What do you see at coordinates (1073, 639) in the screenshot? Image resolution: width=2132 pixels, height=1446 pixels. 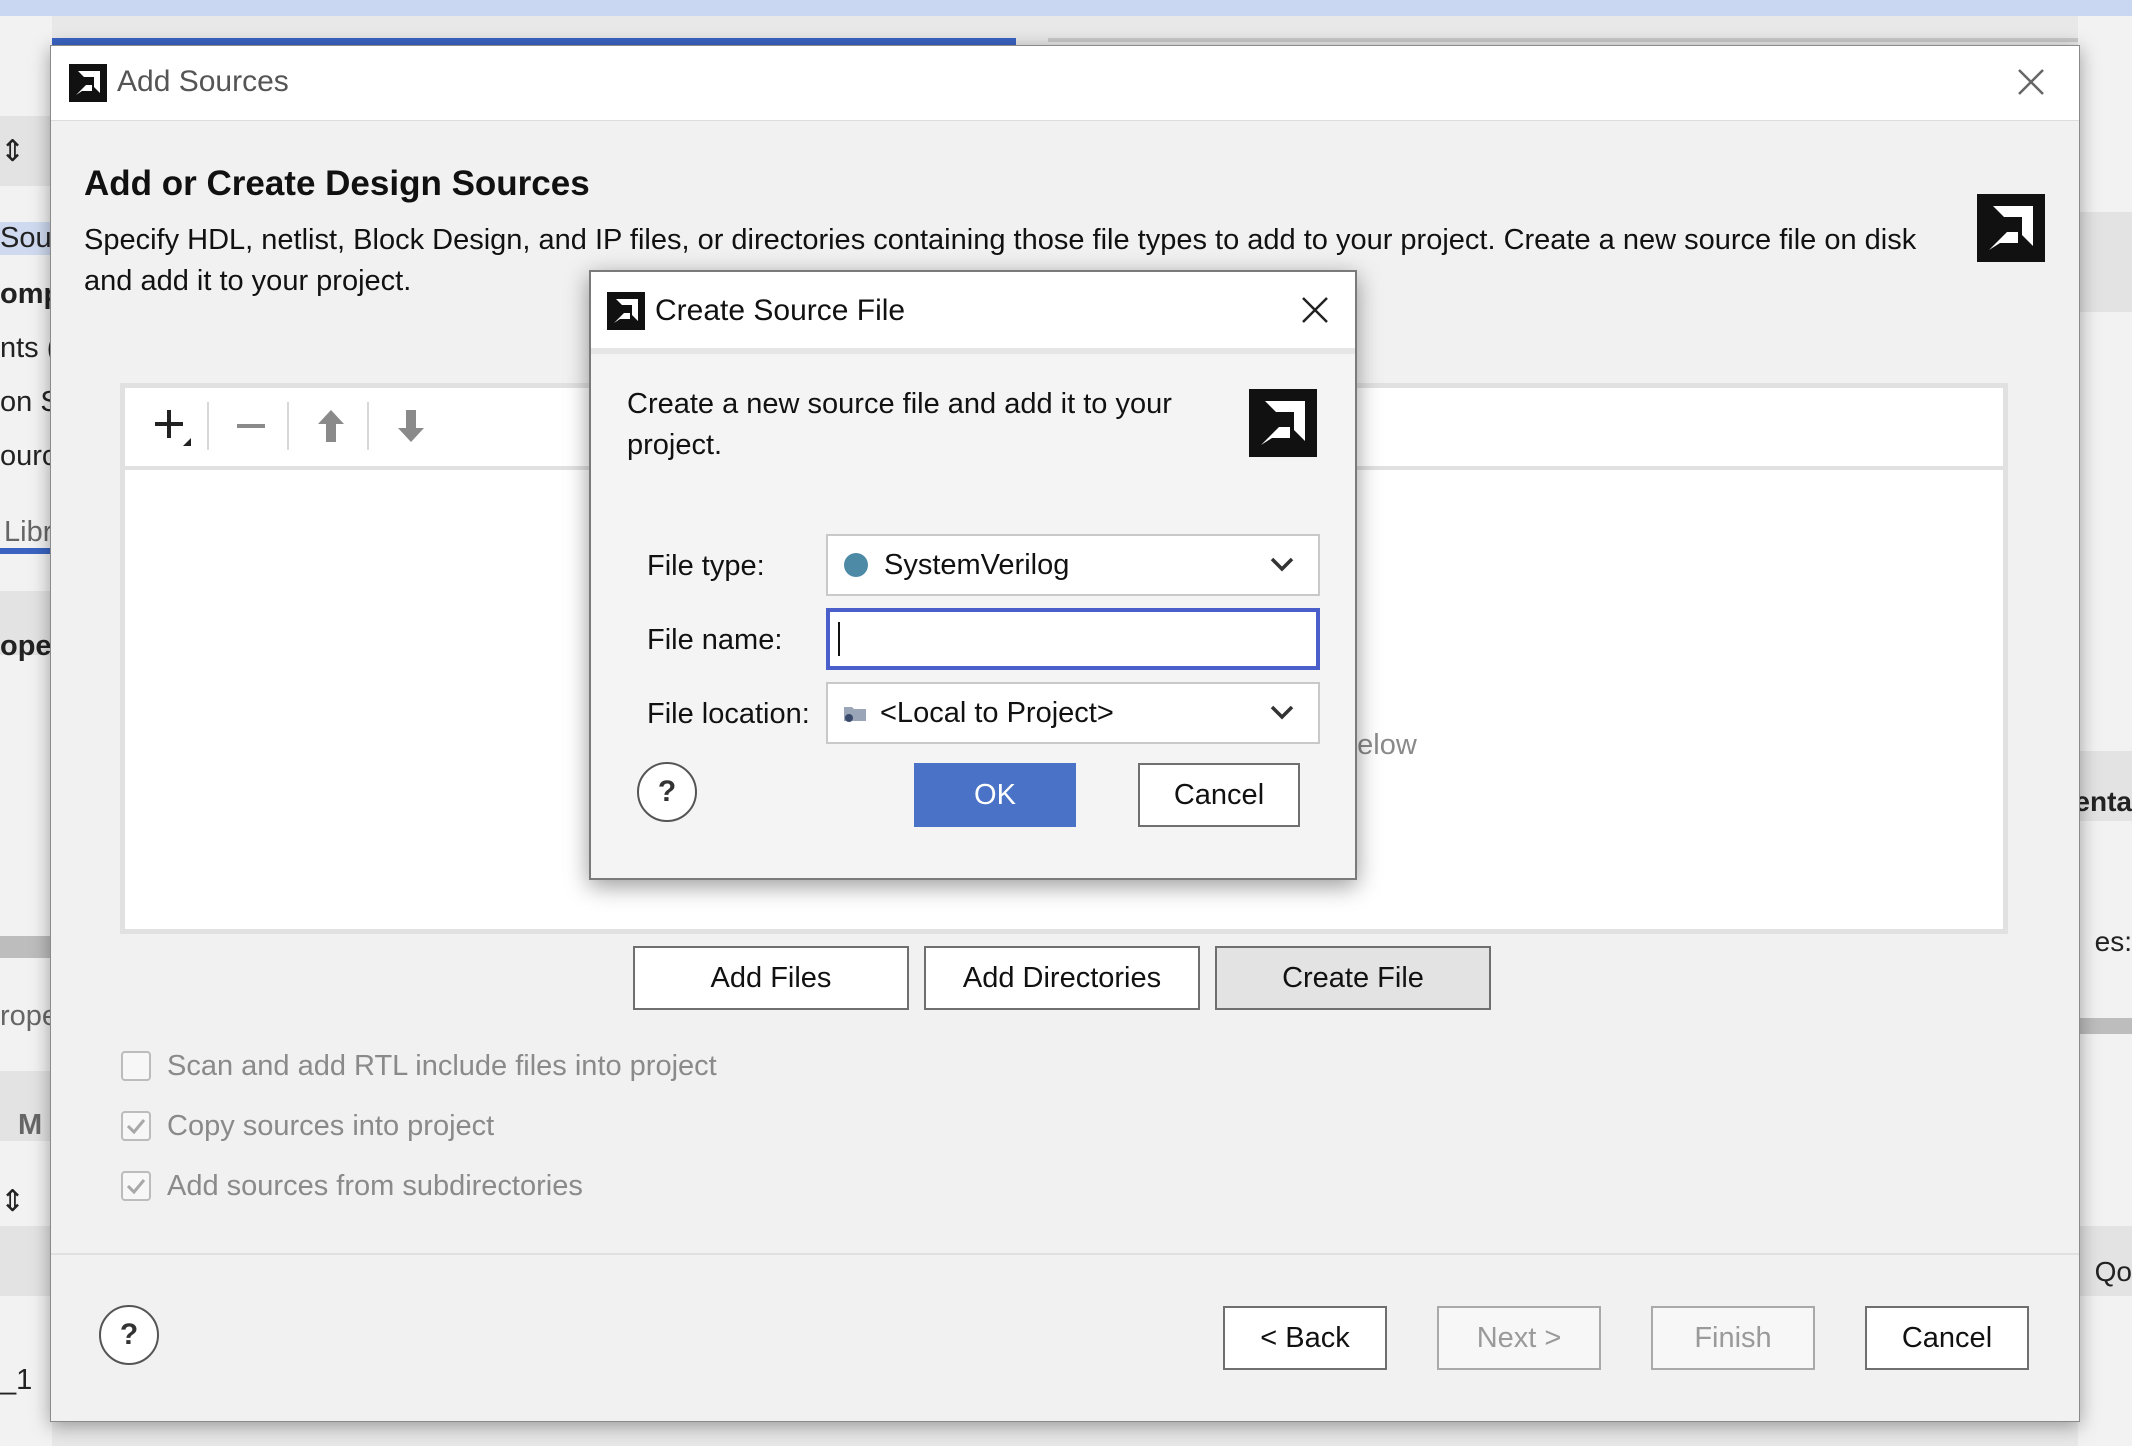 I see `file-name-input` at bounding box center [1073, 639].